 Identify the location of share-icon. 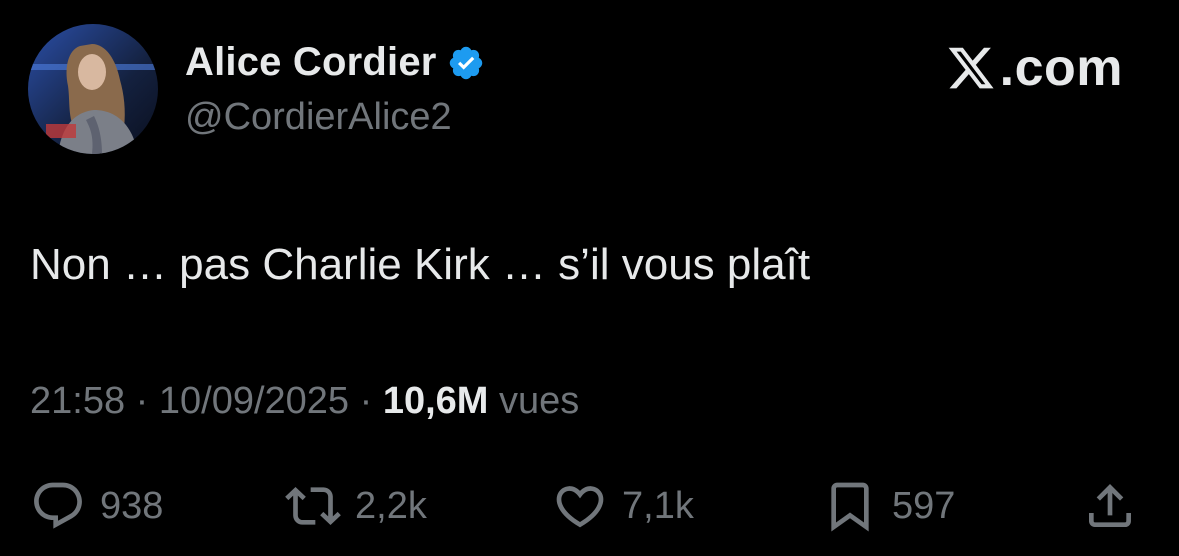
(1110, 505).